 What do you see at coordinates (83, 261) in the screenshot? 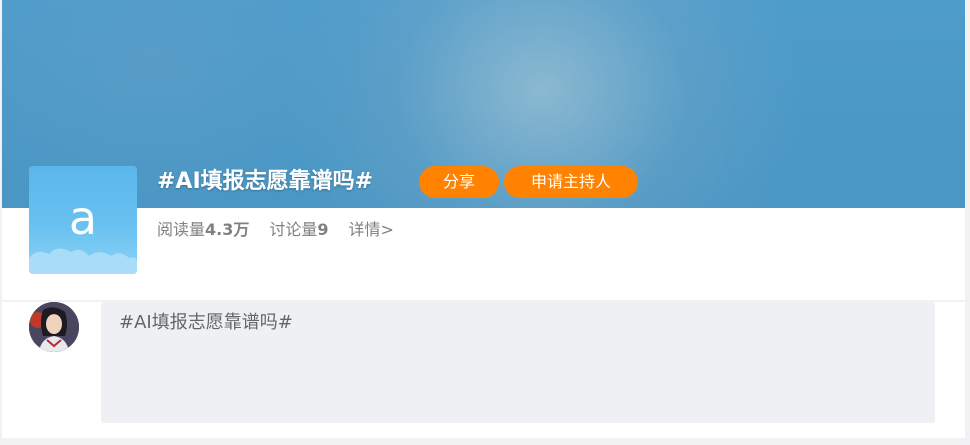
I see `cloud-icon` at bounding box center [83, 261].